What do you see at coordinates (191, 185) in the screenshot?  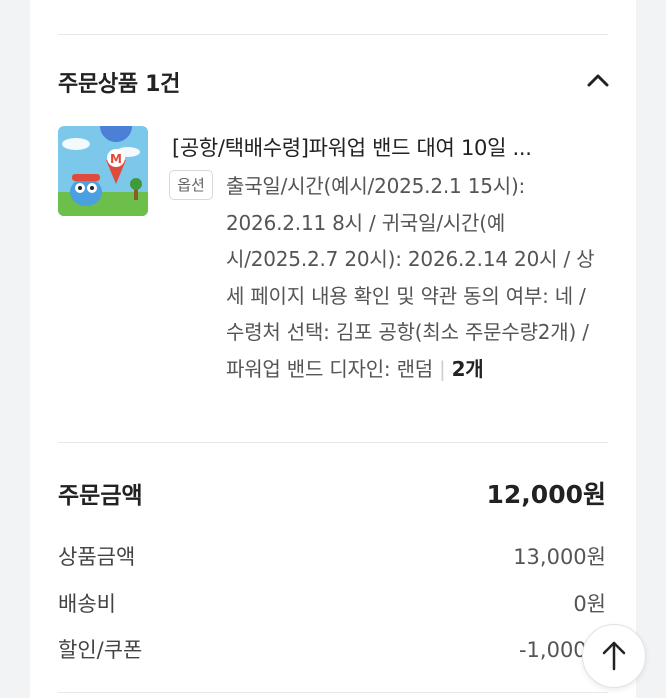 I see `option-badge: 옵션` at bounding box center [191, 185].